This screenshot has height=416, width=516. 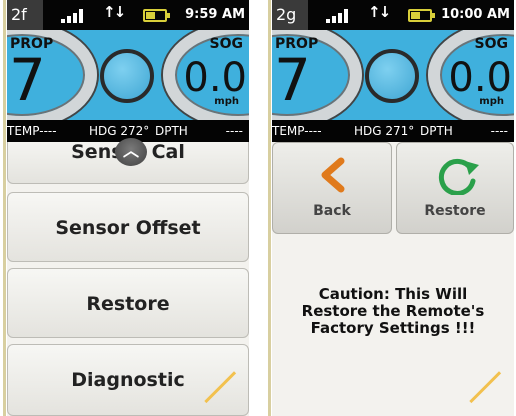 What do you see at coordinates (455, 211) in the screenshot?
I see `restore-label: Restore` at bounding box center [455, 211].